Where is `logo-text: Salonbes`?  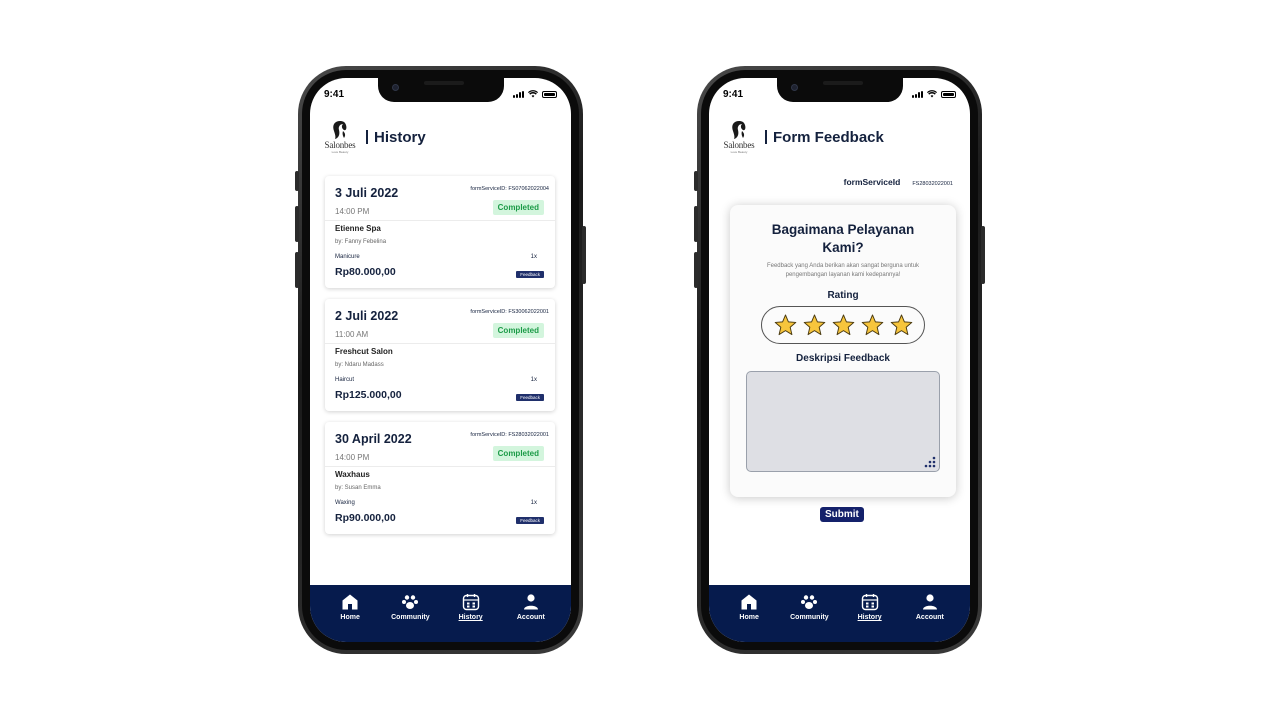
logo-text: Salonbes is located at coordinates (739, 145).